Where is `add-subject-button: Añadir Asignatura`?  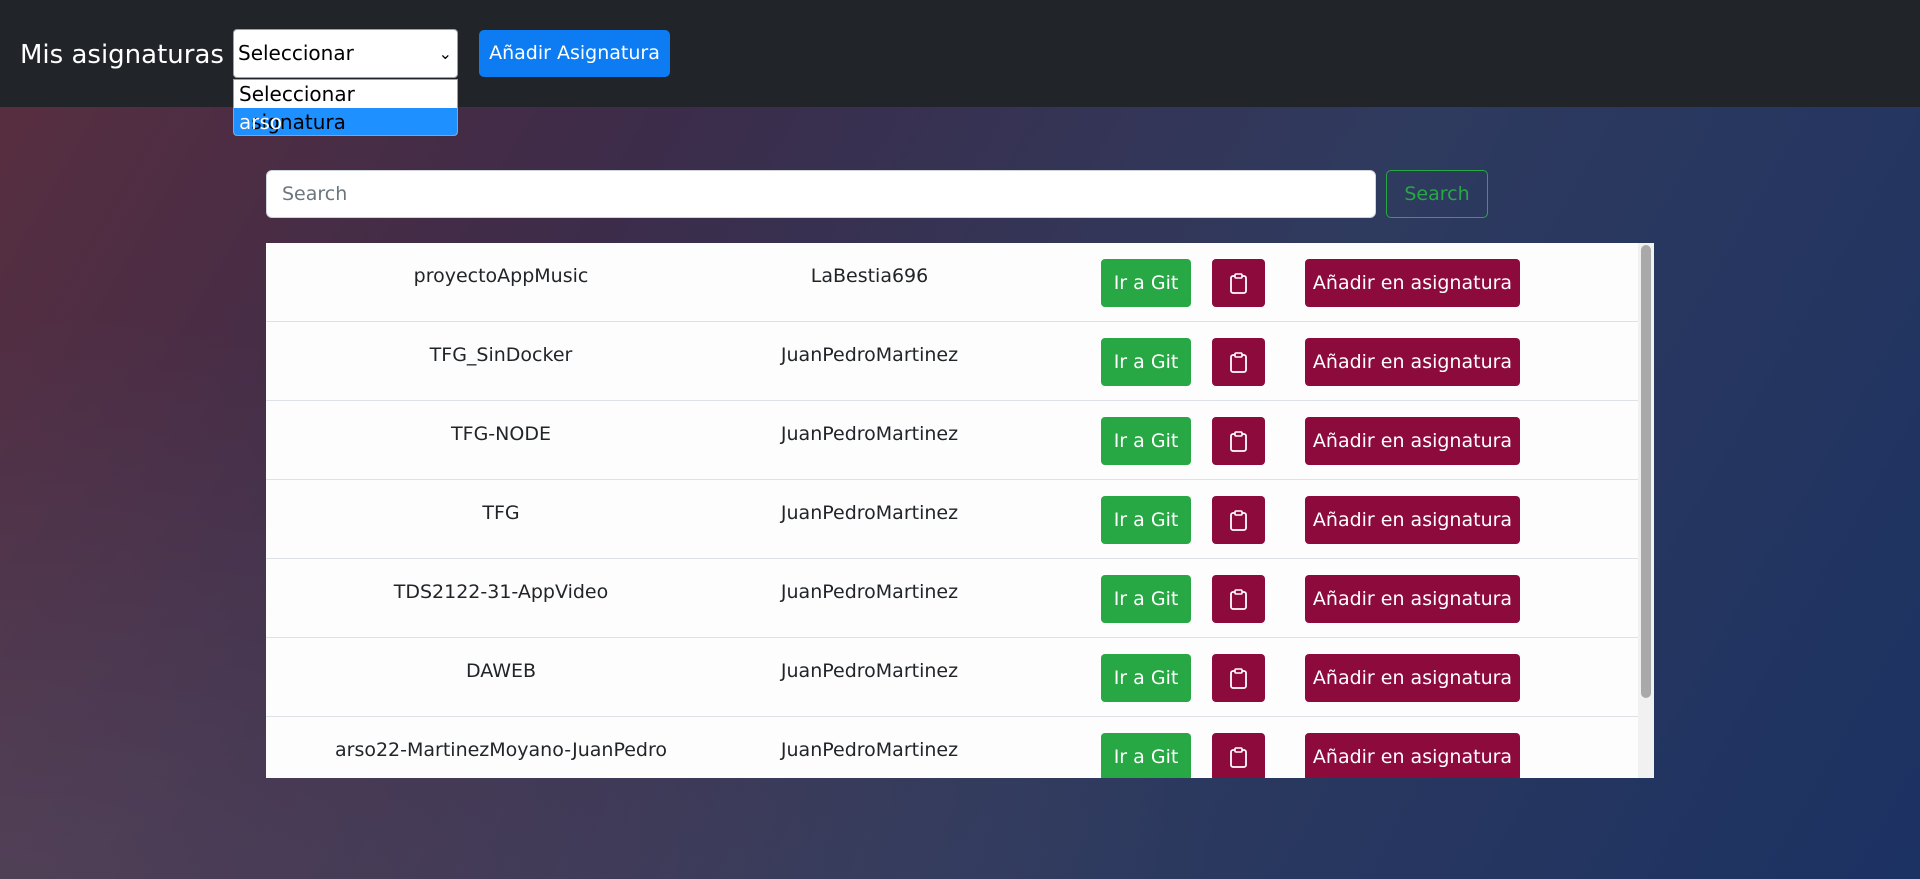
add-subject-button: Añadir Asignatura is located at coordinates (574, 53).